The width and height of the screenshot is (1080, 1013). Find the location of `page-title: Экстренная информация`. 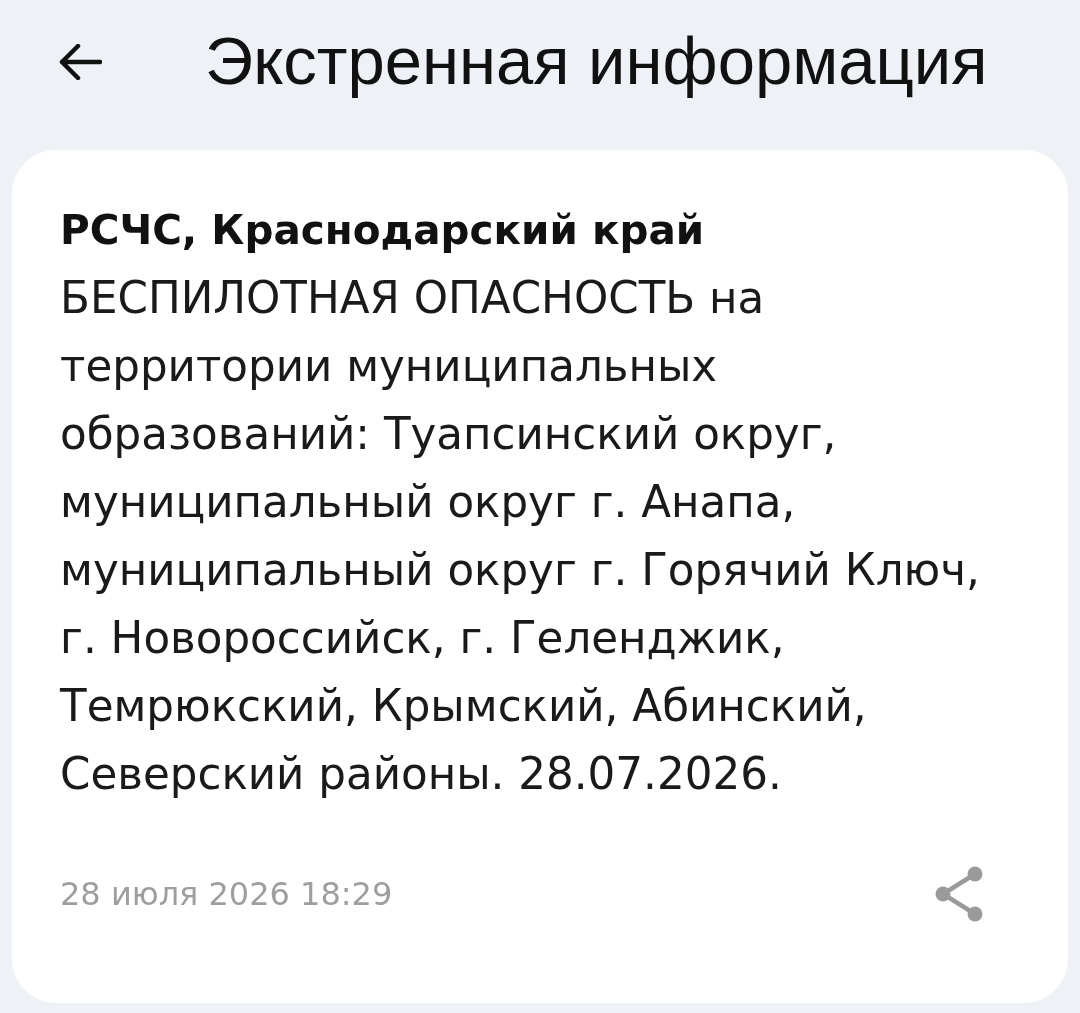

page-title: Экстренная информация is located at coordinates (596, 61).